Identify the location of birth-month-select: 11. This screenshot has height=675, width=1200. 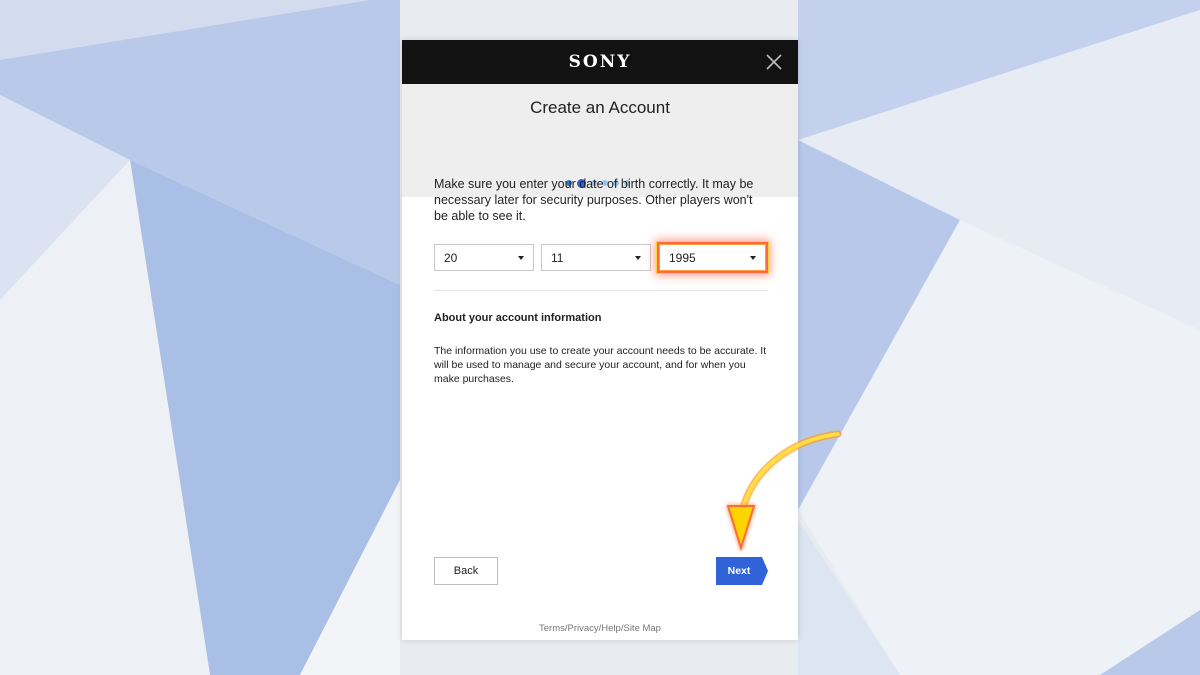
(596, 257).